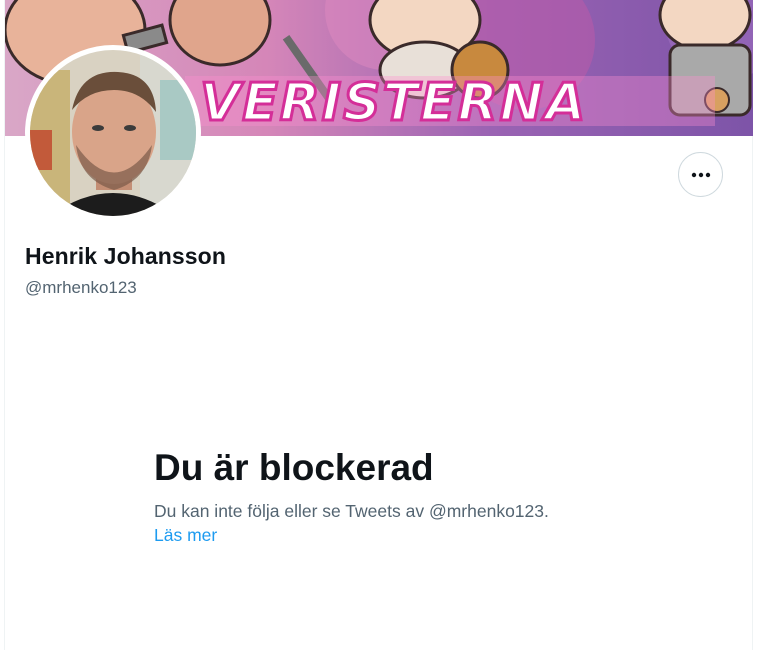 This screenshot has height=650, width=757. What do you see at coordinates (393, 103) in the screenshot?
I see `banner-title: VERISTERNA` at bounding box center [393, 103].